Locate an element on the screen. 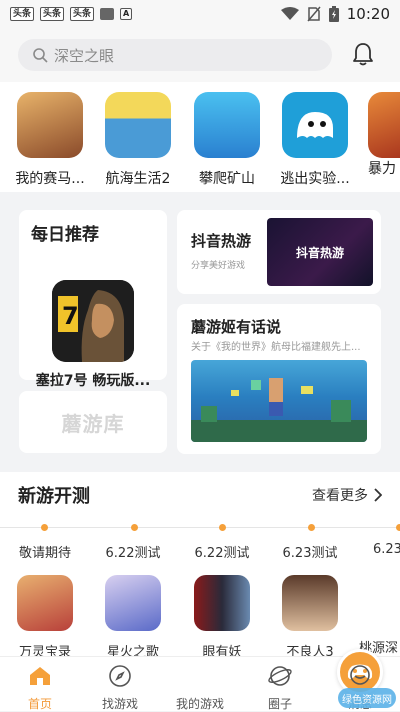  compass-icon is located at coordinates (120, 676).